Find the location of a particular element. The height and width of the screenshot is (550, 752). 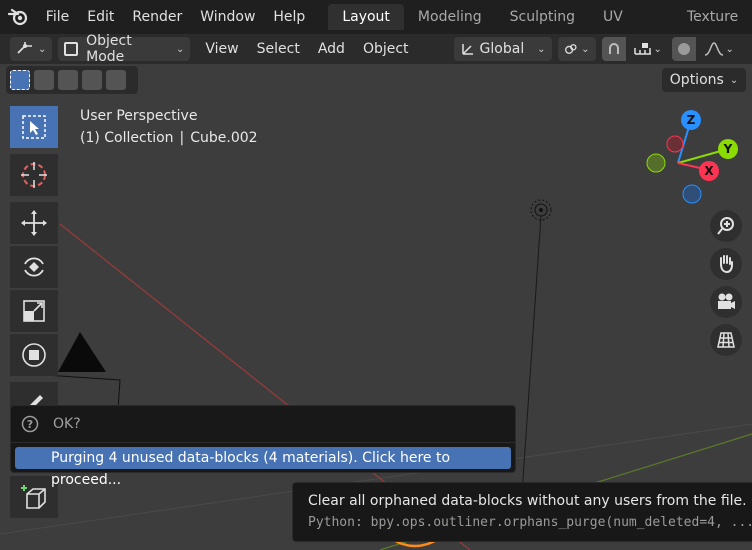

cursor-tool is located at coordinates (34, 175).